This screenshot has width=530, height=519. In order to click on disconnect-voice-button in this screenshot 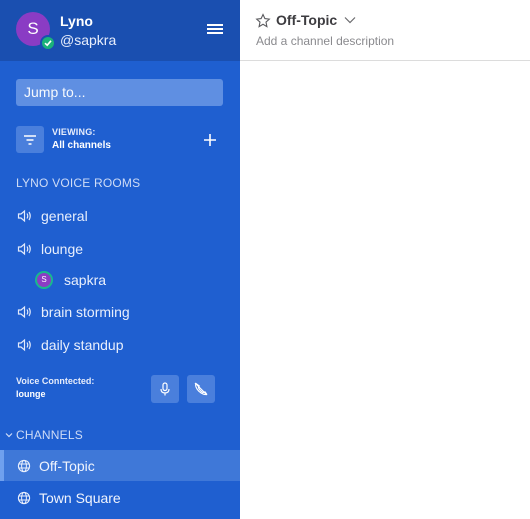, I will do `click(201, 389)`.